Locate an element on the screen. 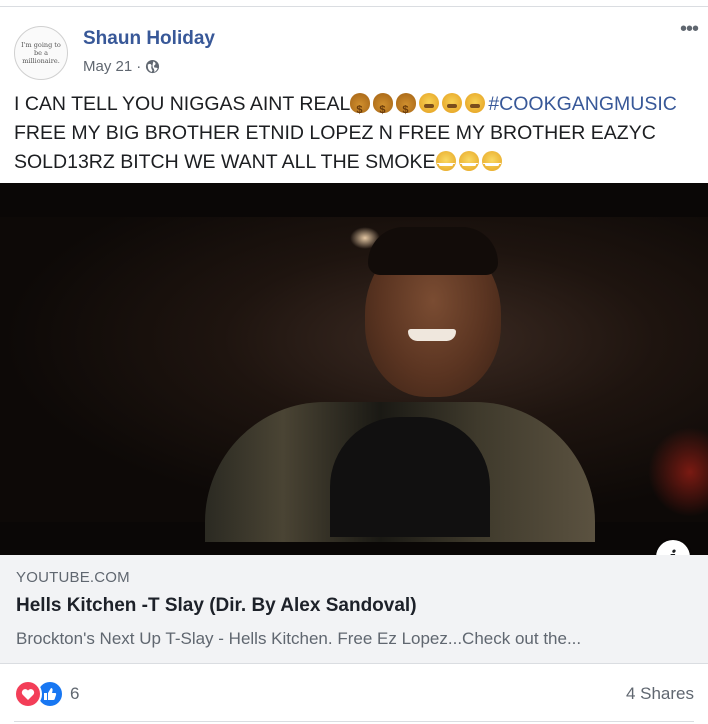  person-hair is located at coordinates (433, 251).